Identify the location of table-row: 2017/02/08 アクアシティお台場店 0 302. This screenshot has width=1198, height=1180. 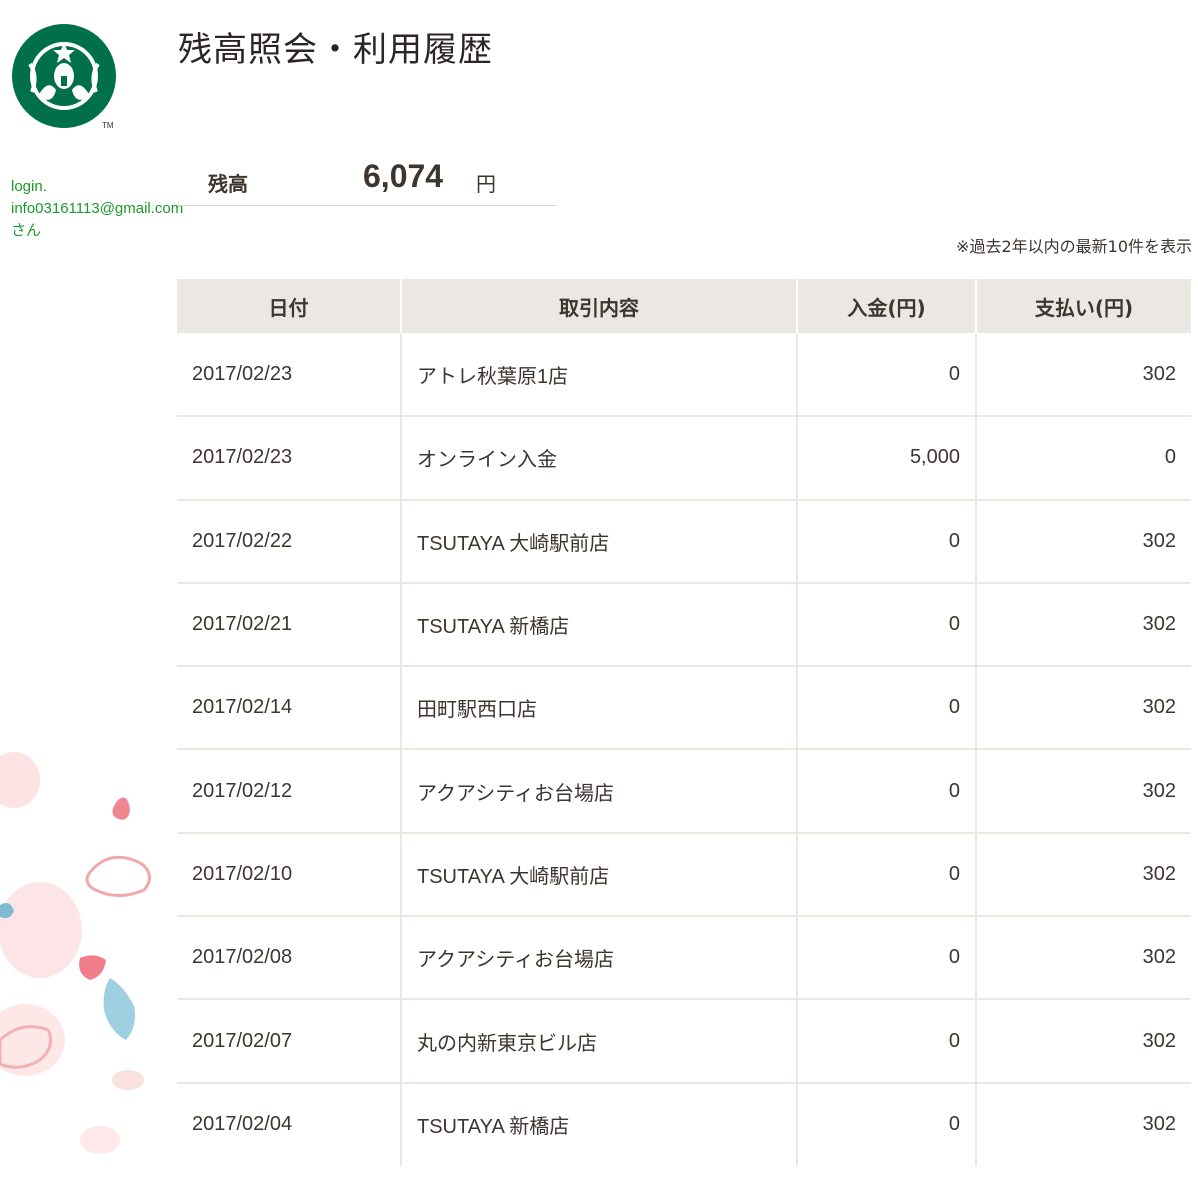
(684, 958).